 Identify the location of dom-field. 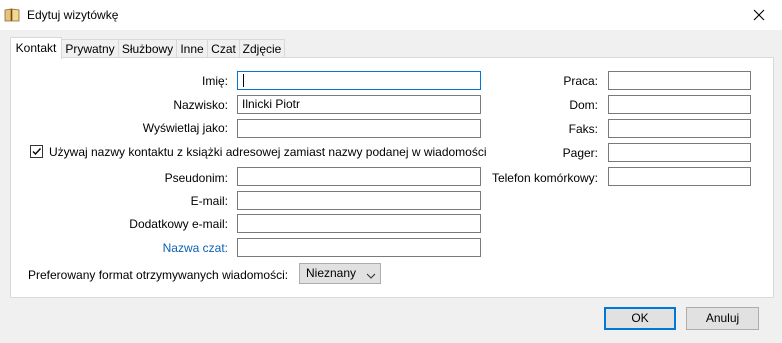
(679, 104).